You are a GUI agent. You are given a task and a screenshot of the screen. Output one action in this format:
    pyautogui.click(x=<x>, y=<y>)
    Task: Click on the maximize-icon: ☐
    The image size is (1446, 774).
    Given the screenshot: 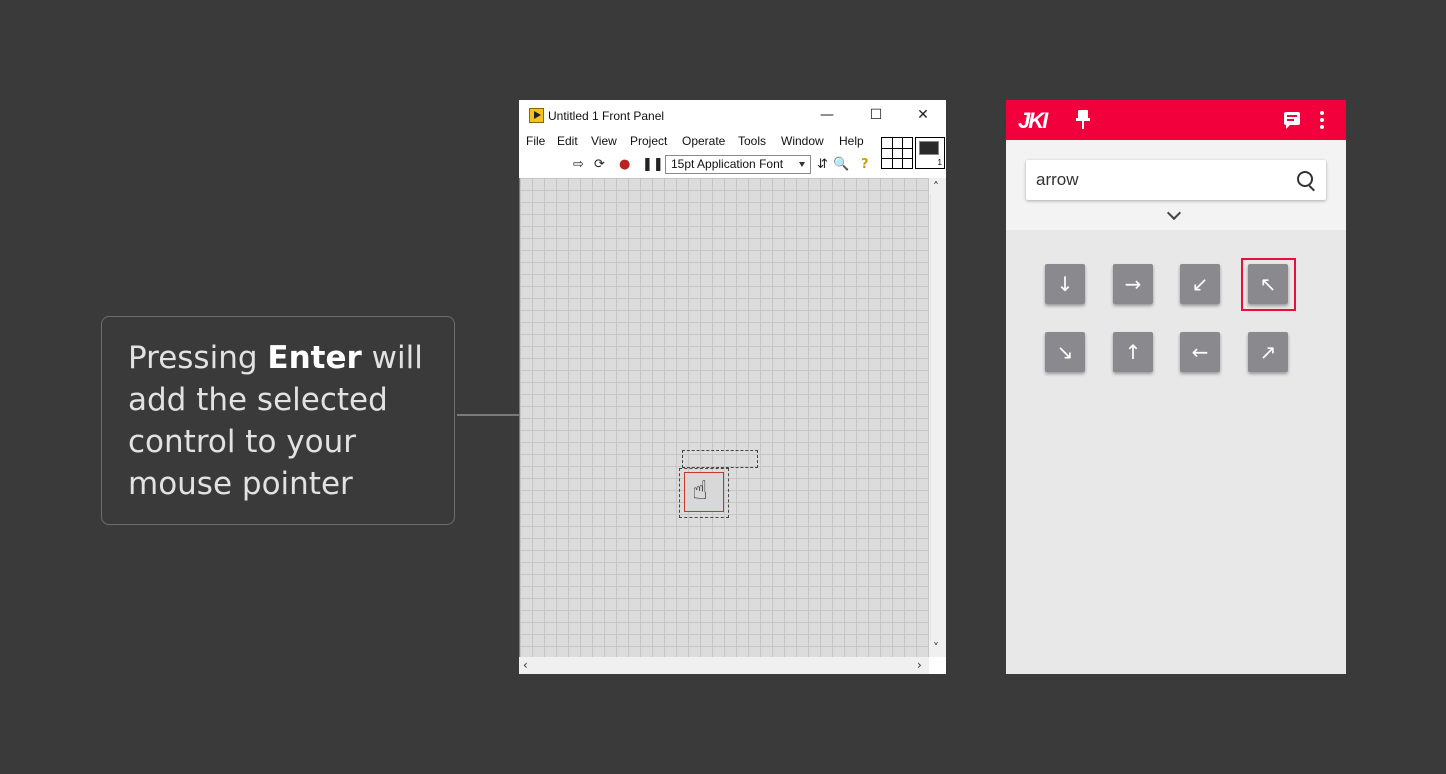 What is the action you would take?
    pyautogui.click(x=876, y=115)
    